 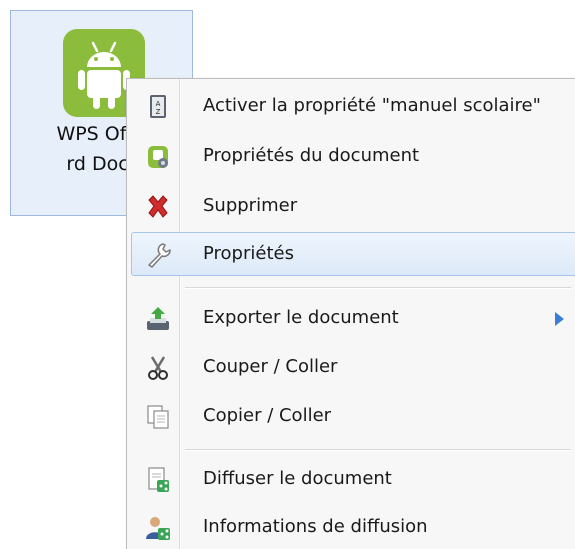 I want to click on submenu-arrow-icon, so click(x=559, y=319).